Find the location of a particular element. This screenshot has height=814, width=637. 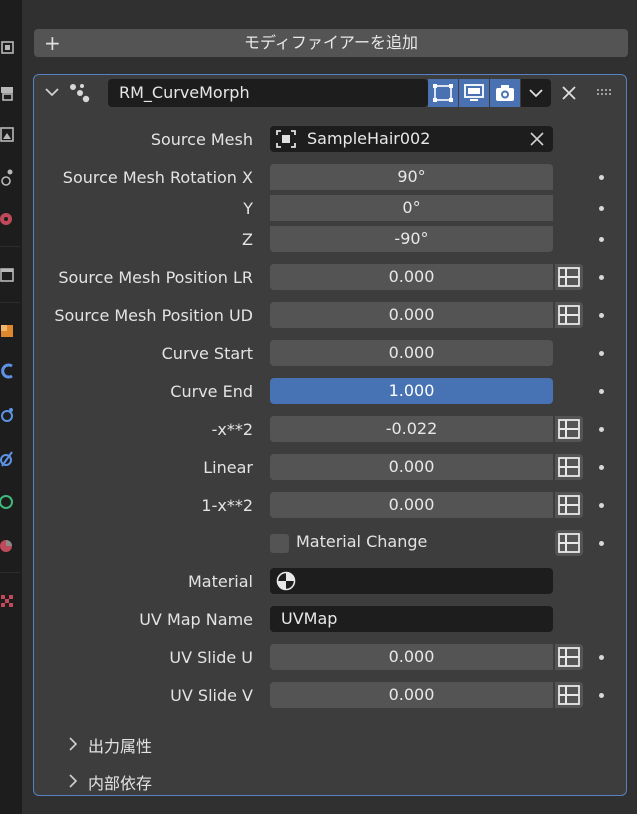

rotation-y-field: 0° is located at coordinates (411, 208).